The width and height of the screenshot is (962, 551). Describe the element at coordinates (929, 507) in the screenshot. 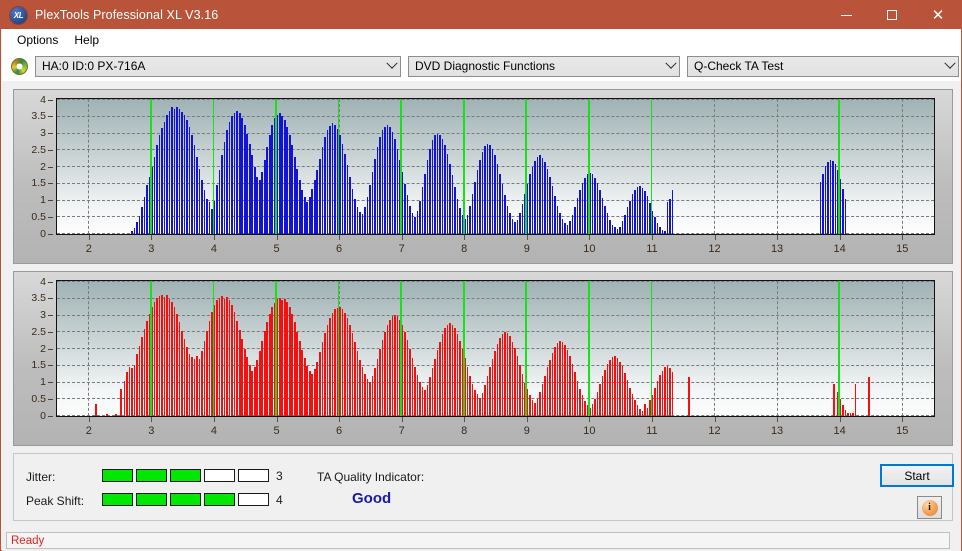

I see `info-button: i` at that location.